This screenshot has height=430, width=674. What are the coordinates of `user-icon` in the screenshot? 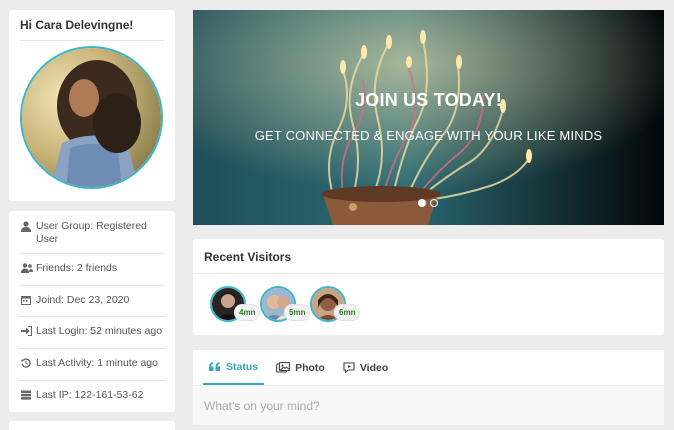 It's located at (27, 228).